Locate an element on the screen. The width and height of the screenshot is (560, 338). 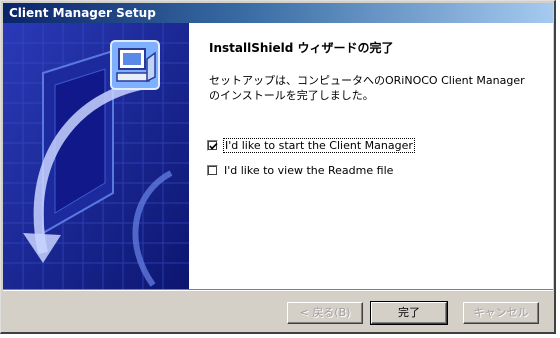
checkmark-icon is located at coordinates (213, 146).